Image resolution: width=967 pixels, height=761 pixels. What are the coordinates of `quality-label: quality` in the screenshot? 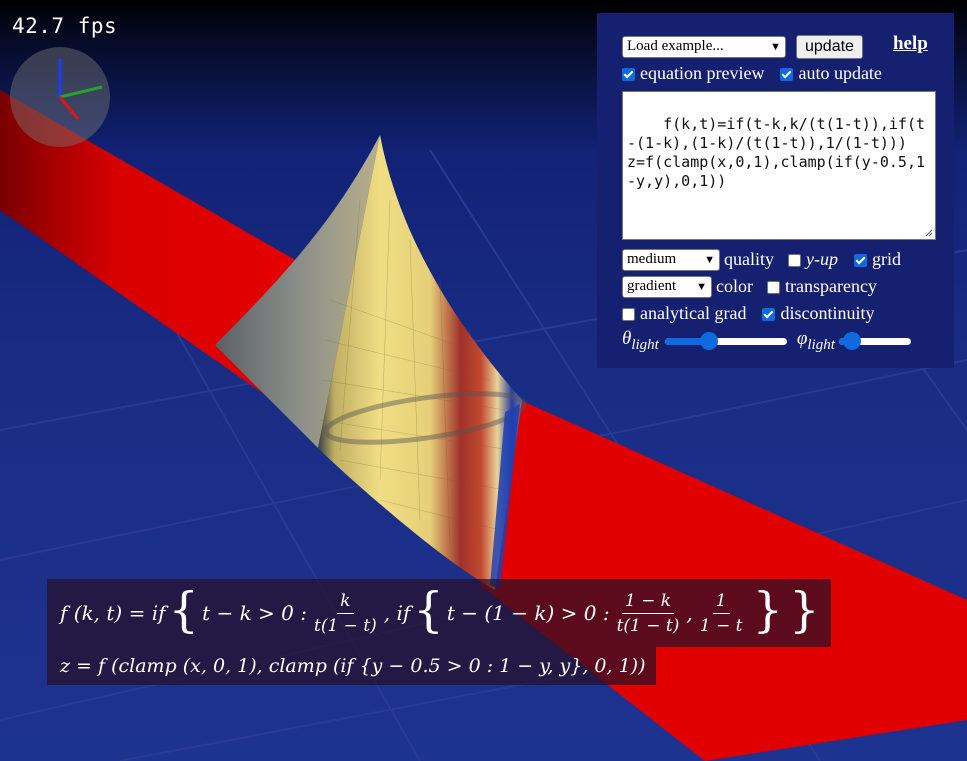 It's located at (749, 259).